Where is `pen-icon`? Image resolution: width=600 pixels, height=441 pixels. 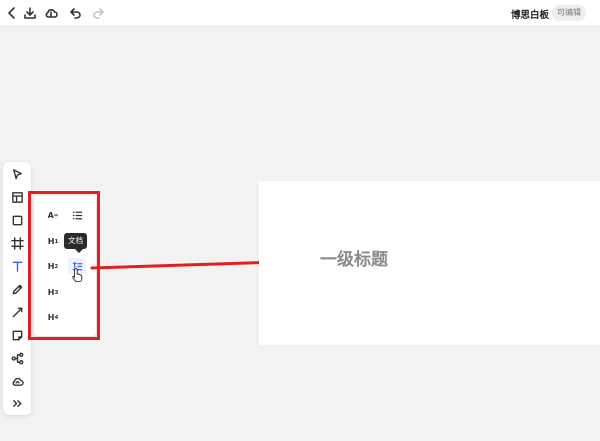
pen-icon is located at coordinates (17, 289).